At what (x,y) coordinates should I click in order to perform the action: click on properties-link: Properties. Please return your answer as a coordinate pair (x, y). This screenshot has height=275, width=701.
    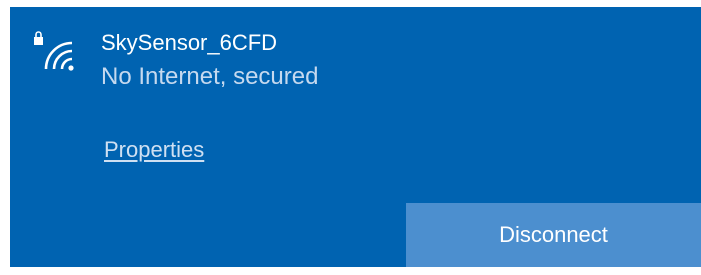
    Looking at the image, I should click on (154, 150).